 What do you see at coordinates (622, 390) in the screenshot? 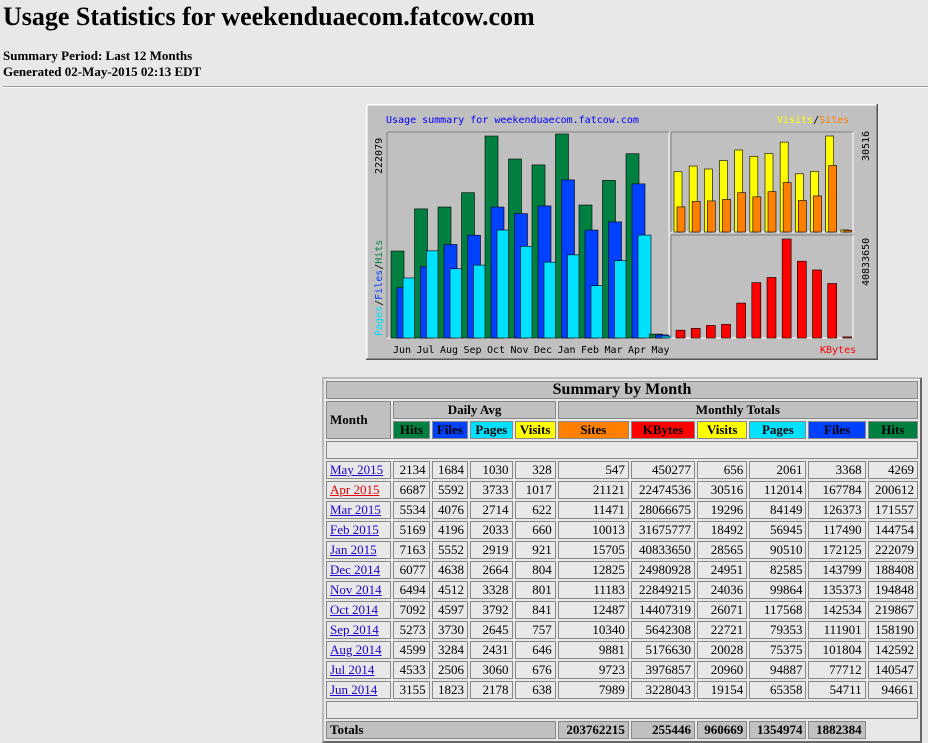
I see `table-caption: Summary by Month` at bounding box center [622, 390].